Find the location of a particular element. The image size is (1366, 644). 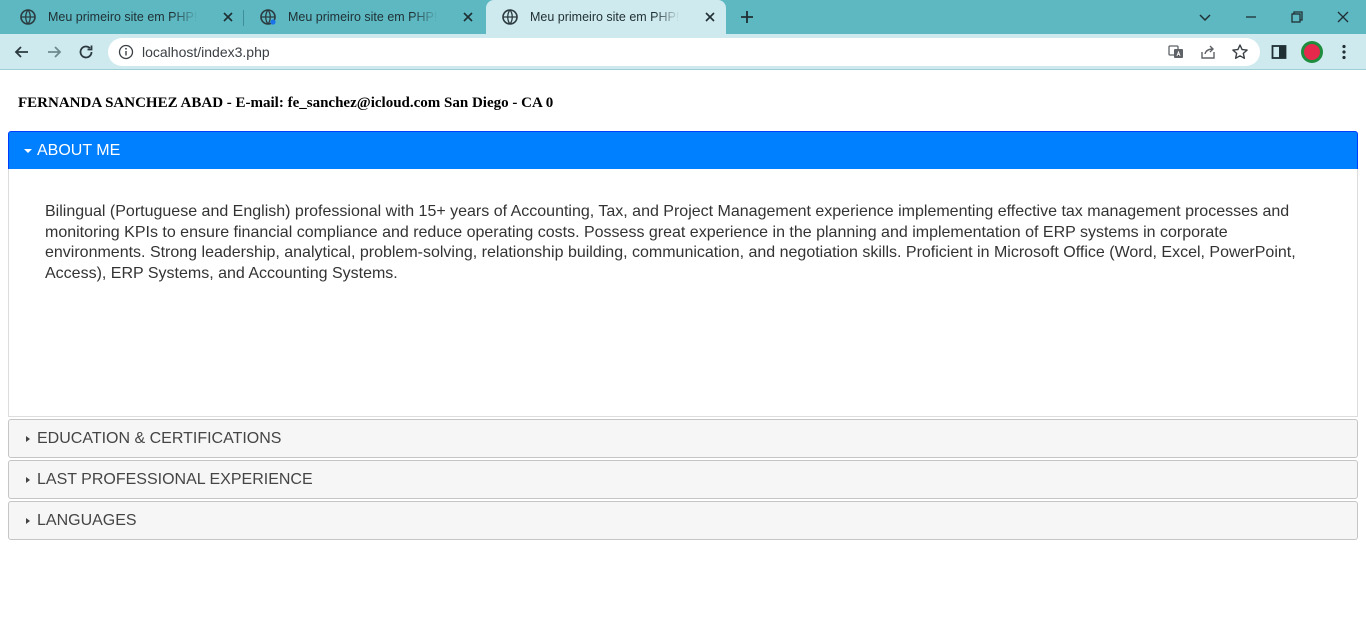

more-menu-icon is located at coordinates (1344, 52).